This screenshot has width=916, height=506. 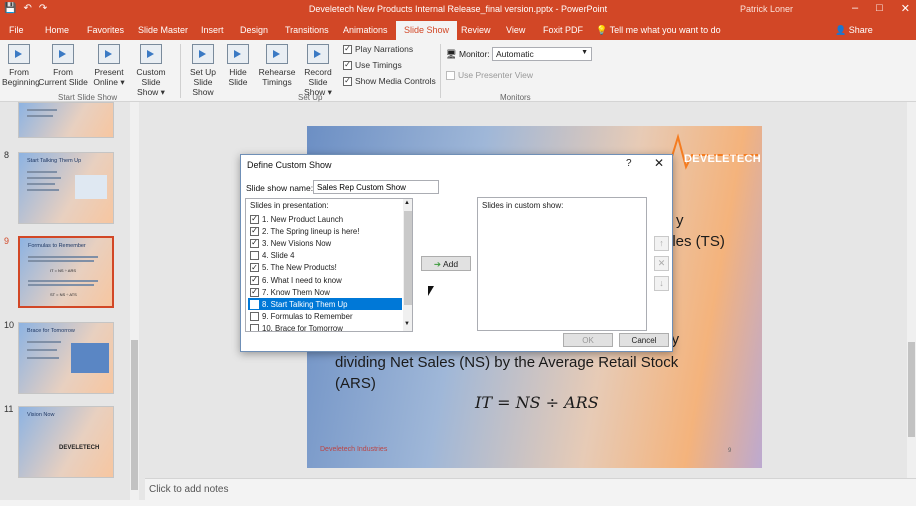 What do you see at coordinates (151, 70) in the screenshot?
I see `custom-slide-show-button: Custom Slide Show ▾` at bounding box center [151, 70].